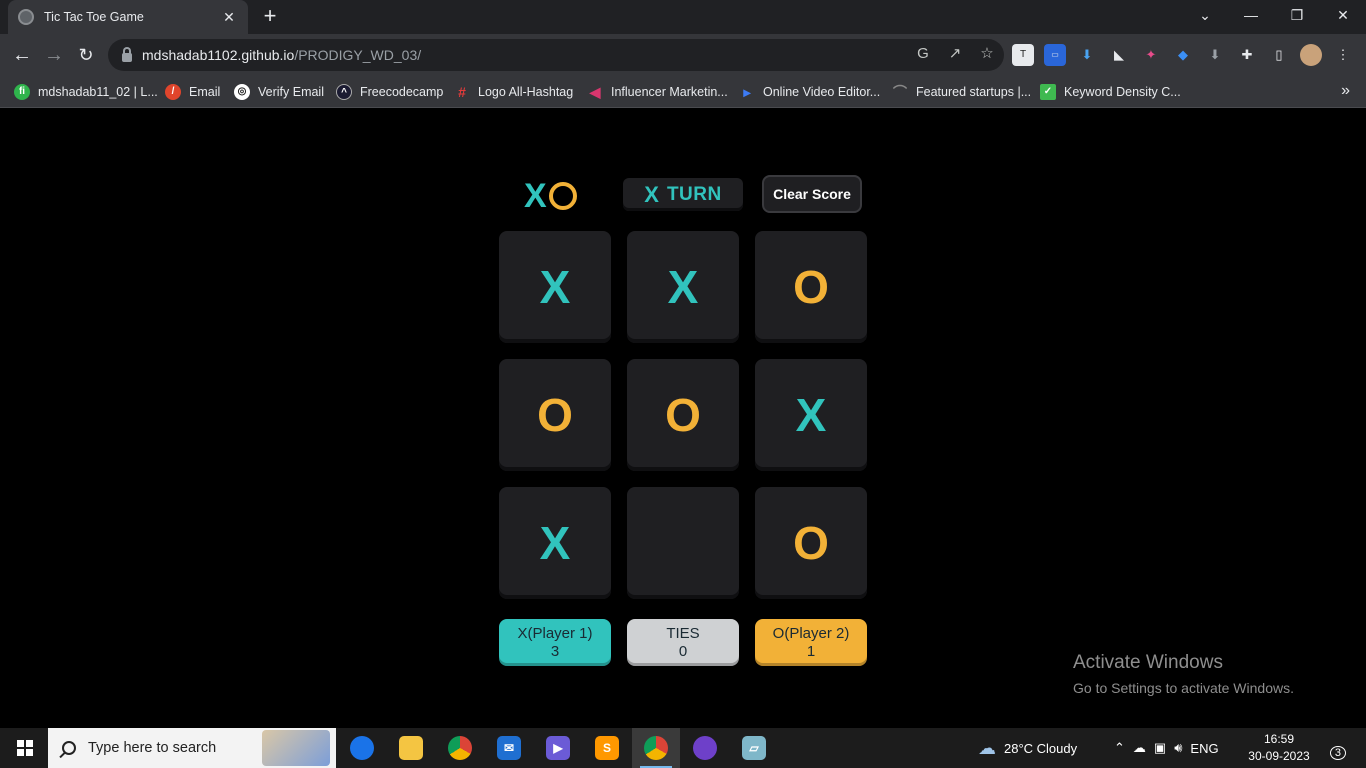 This screenshot has width=1366, height=768. What do you see at coordinates (754, 748) in the screenshot?
I see `taskbar-app-notes: ▱` at bounding box center [754, 748].